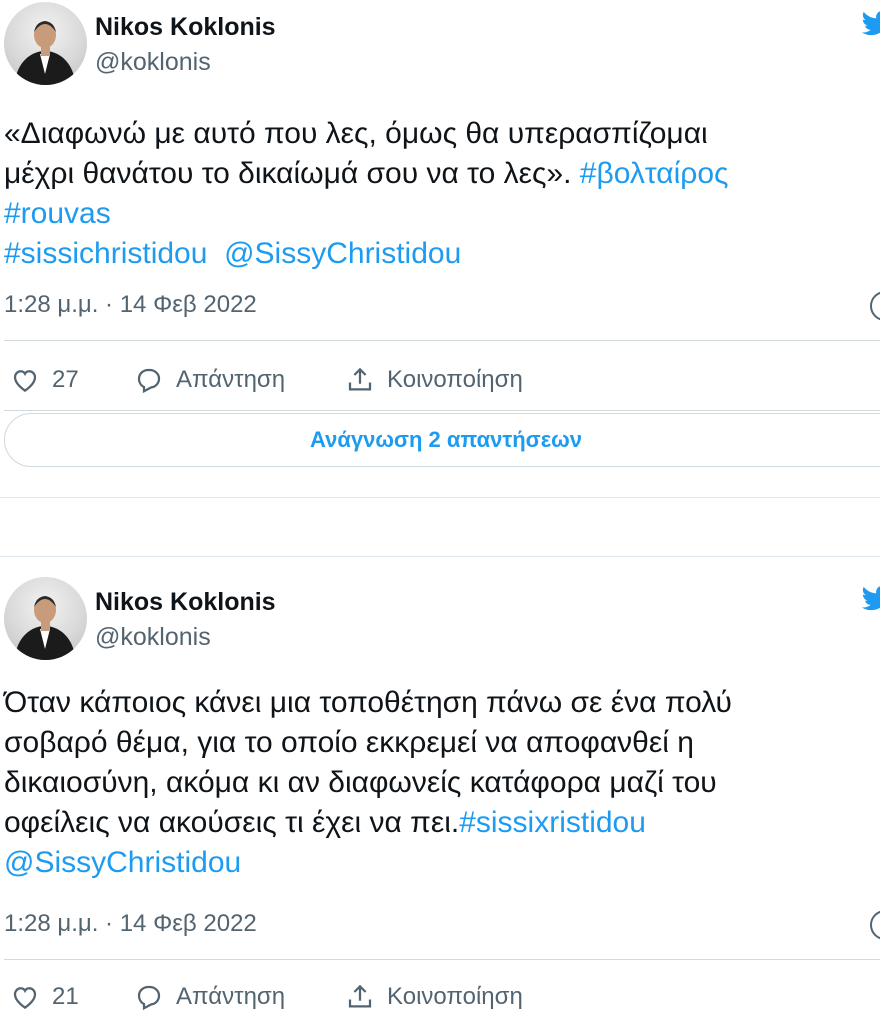 The height and width of the screenshot is (1027, 880). What do you see at coordinates (232, 822) in the screenshot?
I see `tweet-text-line: οφείλεις να ακούσεις τι έχει να πει.` at bounding box center [232, 822].